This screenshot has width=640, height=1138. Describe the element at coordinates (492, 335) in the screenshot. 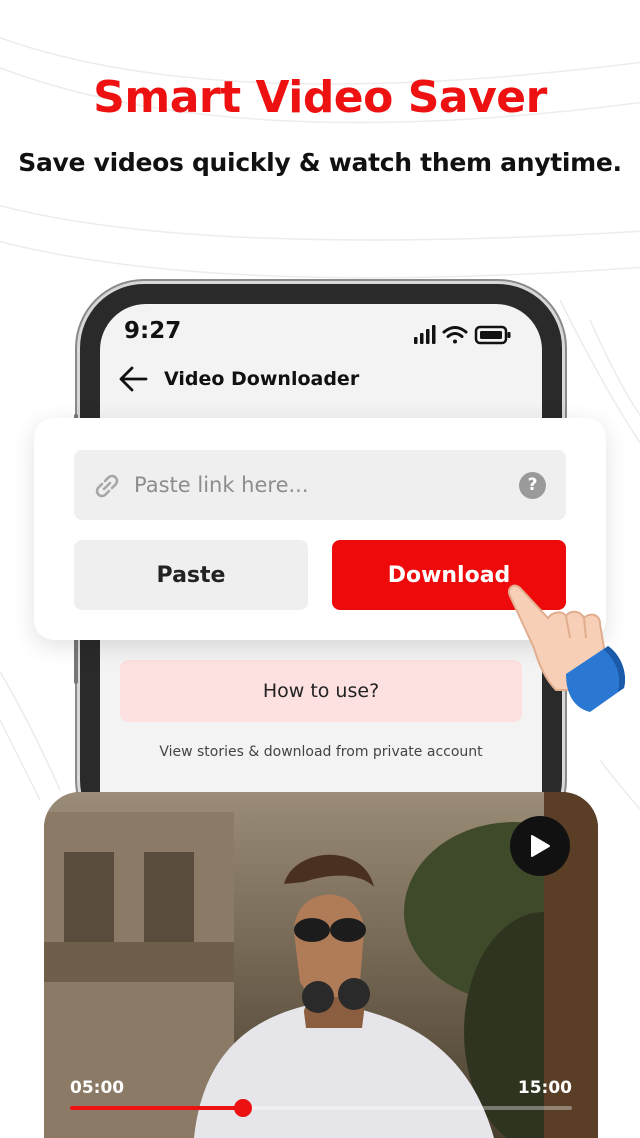

I see `battery-icon` at that location.